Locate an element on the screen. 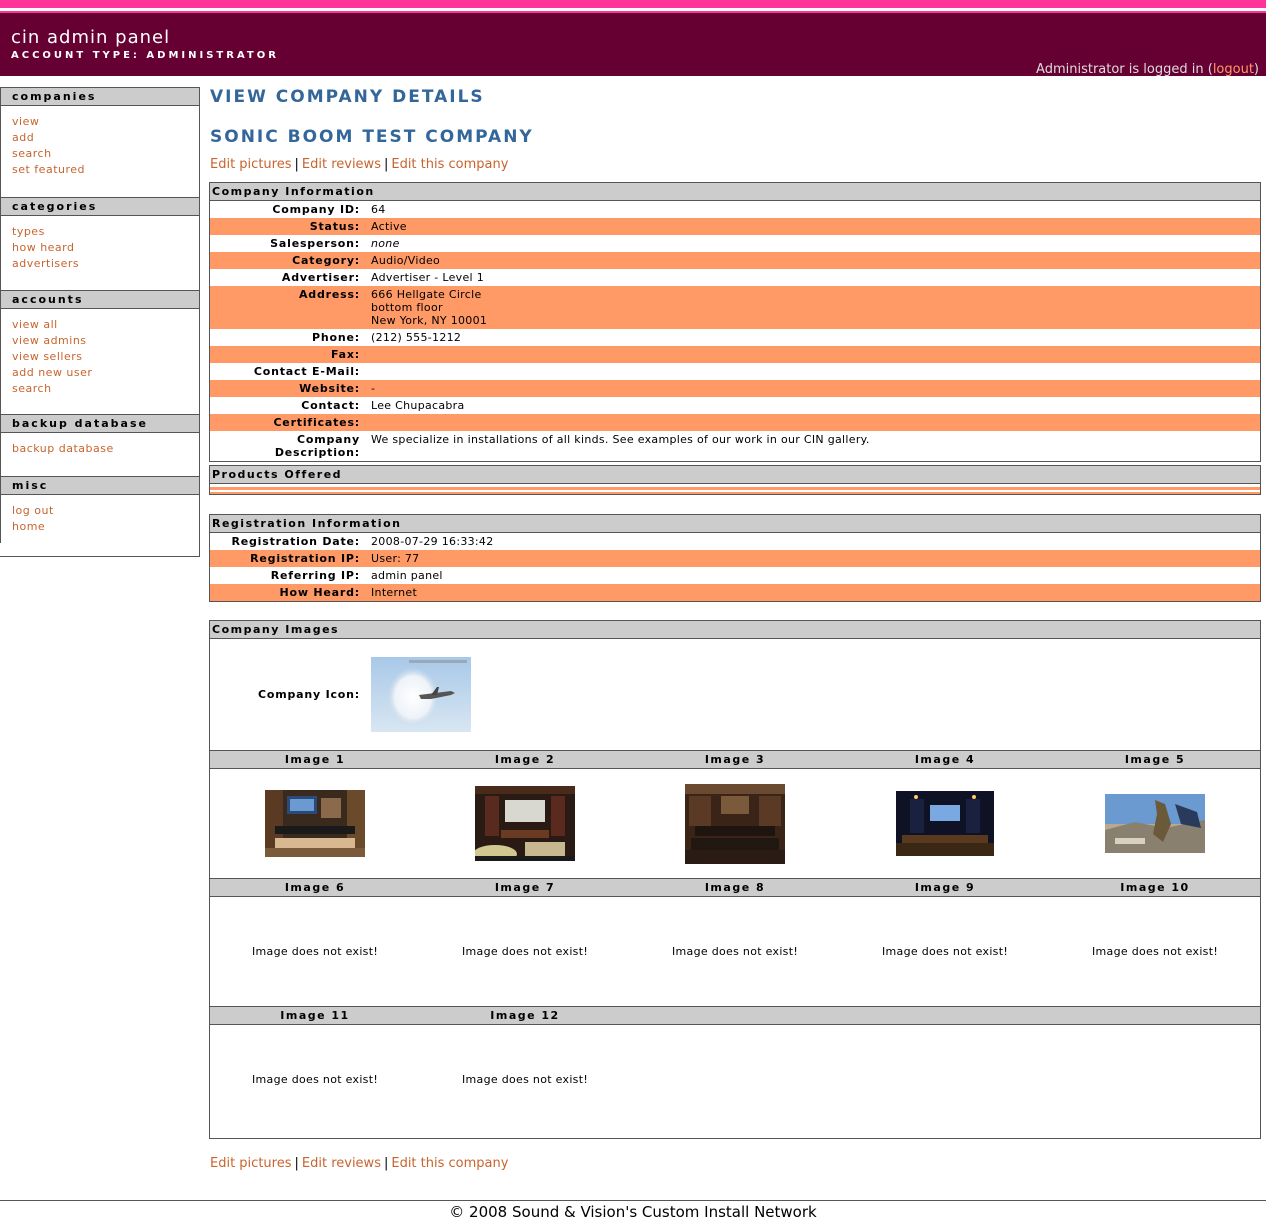 Image resolution: width=1266 pixels, height=1221 pixels. contact-value: Lee Chupacabra is located at coordinates (418, 405).